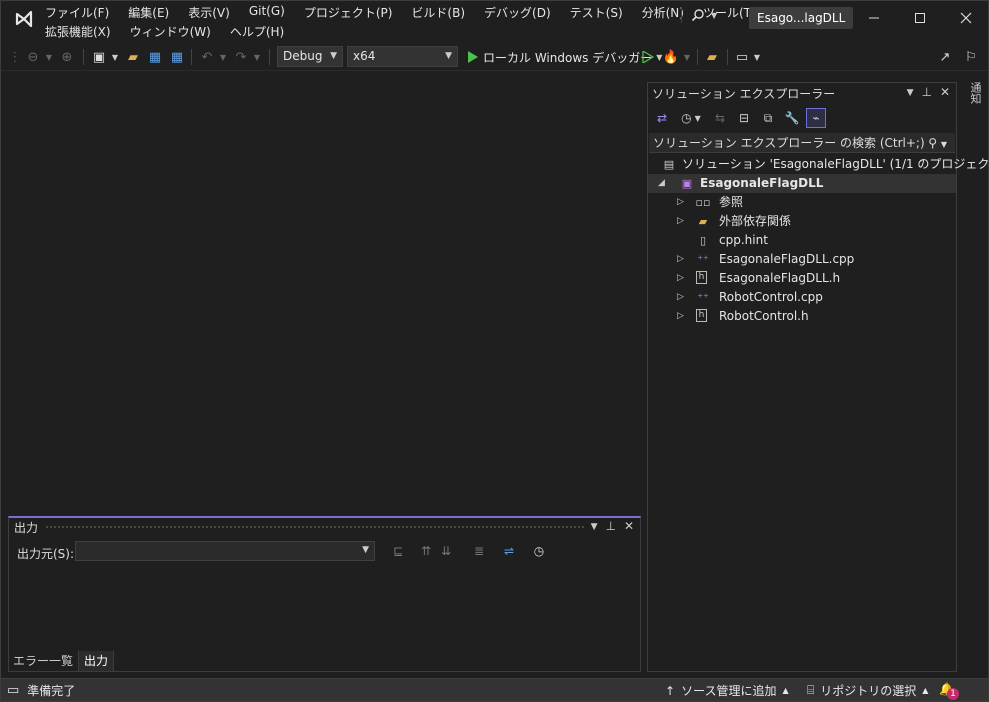 The height and width of the screenshot is (702, 989). I want to click on output-source-select: ▼, so click(225, 551).